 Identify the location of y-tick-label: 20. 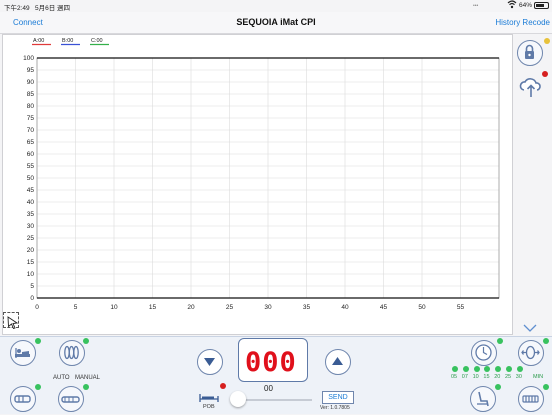
(31, 250).